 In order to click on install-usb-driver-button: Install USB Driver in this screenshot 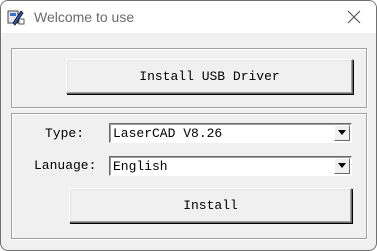, I will do `click(209, 76)`.